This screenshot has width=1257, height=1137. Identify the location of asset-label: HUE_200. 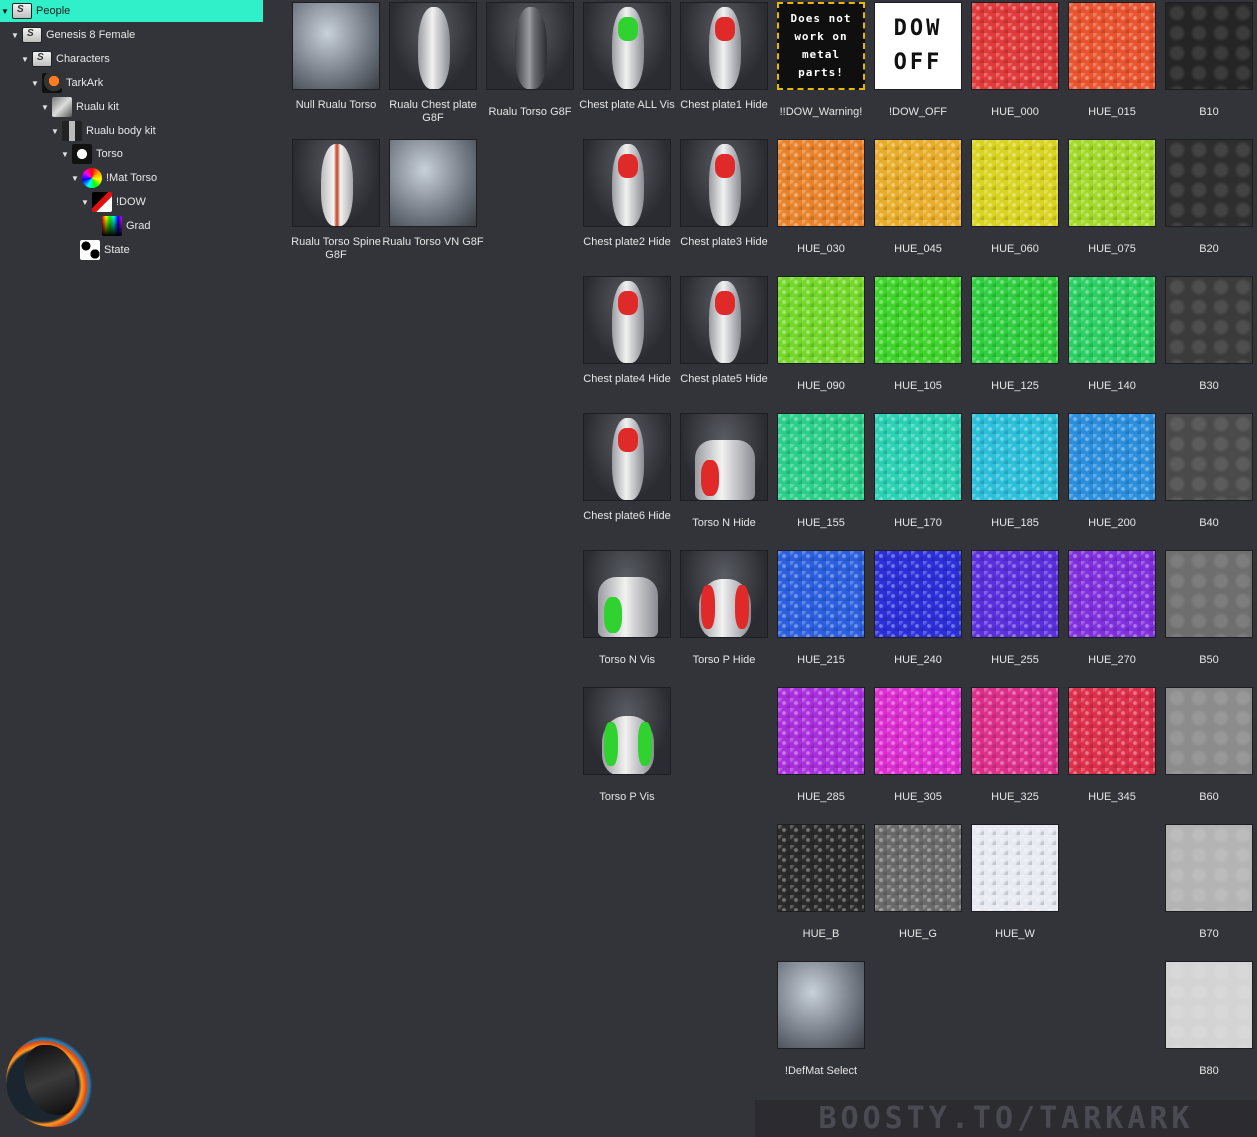
(1112, 523).